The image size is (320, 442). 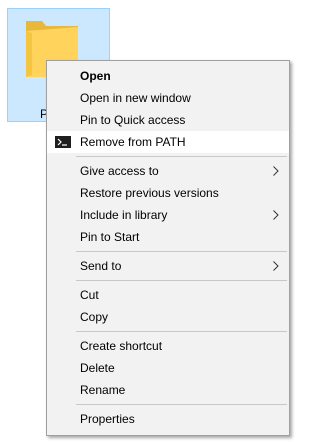 I want to click on menu-item-rename: Rename, so click(x=168, y=390).